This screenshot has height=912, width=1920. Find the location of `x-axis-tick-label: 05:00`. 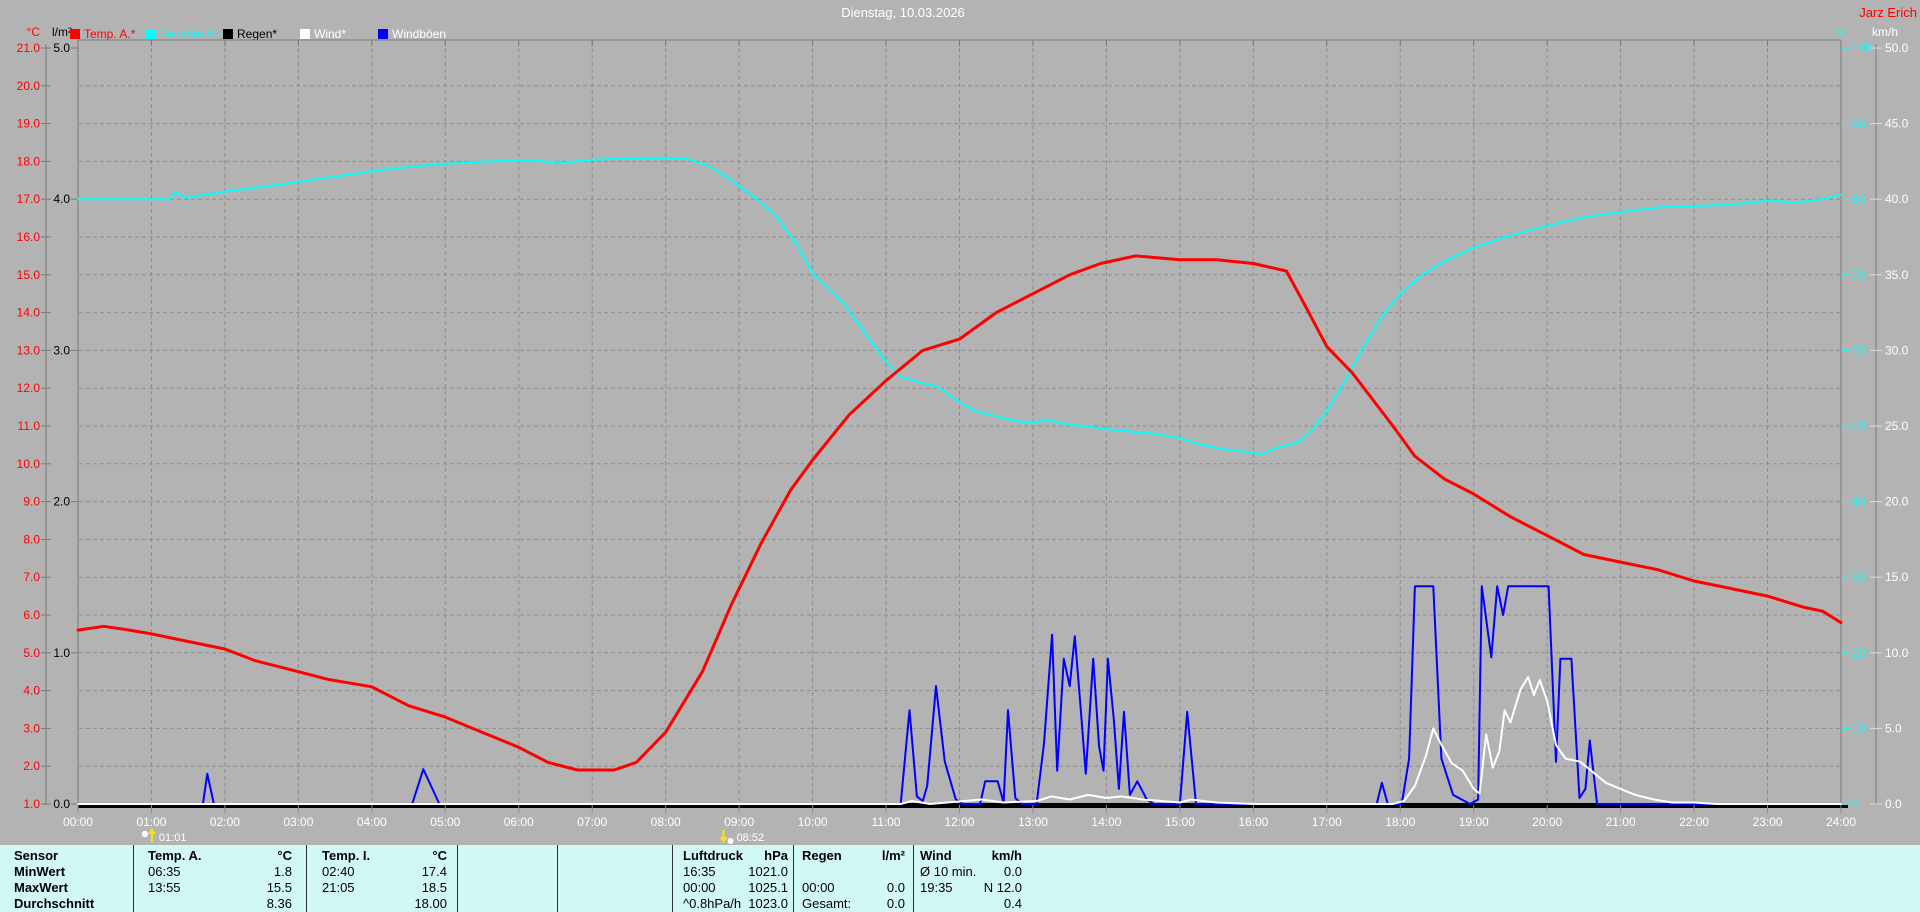

x-axis-tick-label: 05:00 is located at coordinates (445, 822).